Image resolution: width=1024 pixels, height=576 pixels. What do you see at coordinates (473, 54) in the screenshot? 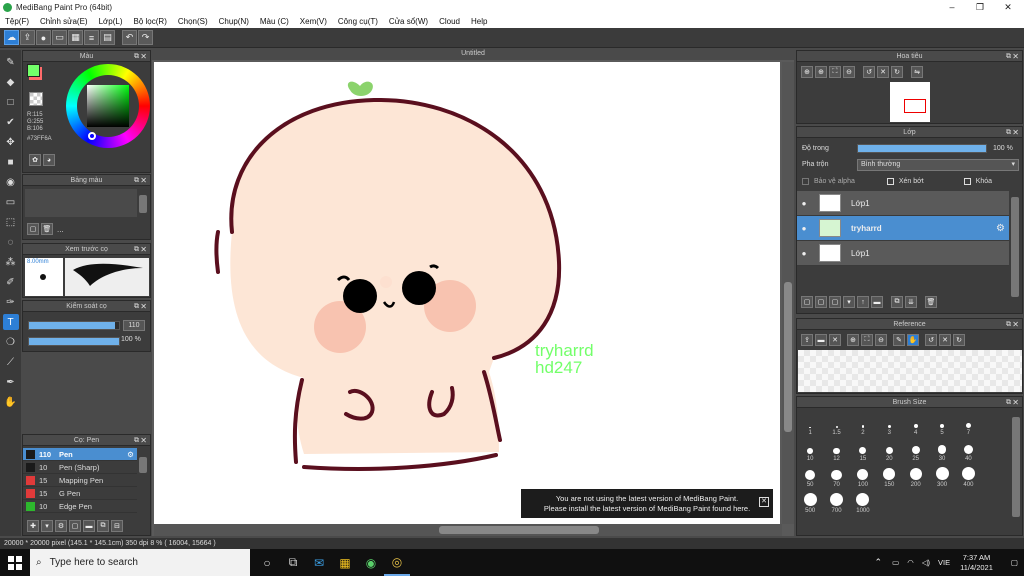
I see `document-tab: Untitled` at bounding box center [473, 54].